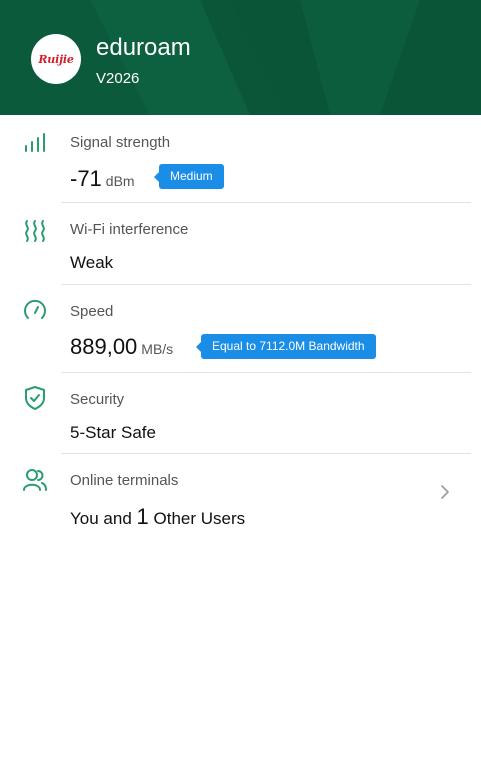  I want to click on speedometer-icon, so click(35, 309).